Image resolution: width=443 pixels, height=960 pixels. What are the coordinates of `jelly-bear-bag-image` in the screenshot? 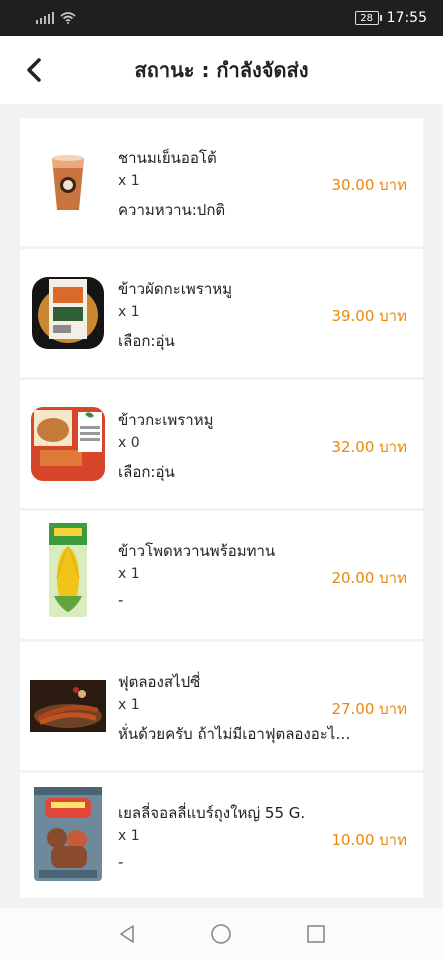 It's located at (68, 834).